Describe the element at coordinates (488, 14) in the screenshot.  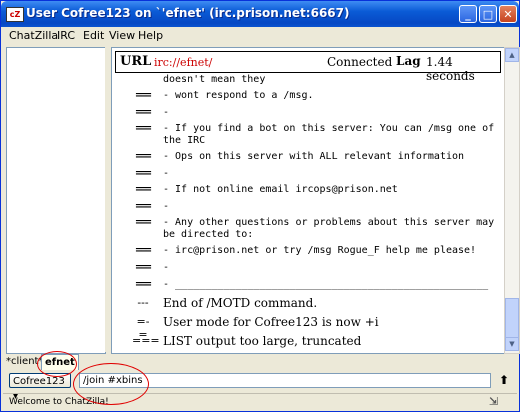
I see `maximize-button: □` at that location.